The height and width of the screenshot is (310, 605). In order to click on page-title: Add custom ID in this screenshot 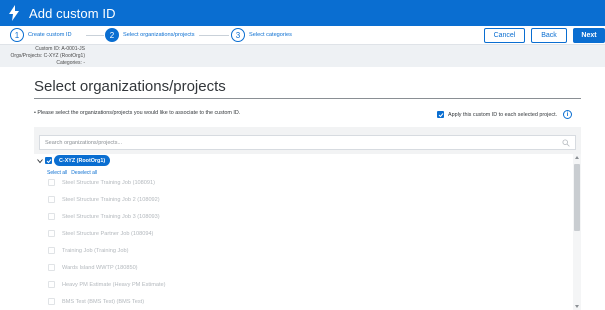, I will do `click(72, 13)`.